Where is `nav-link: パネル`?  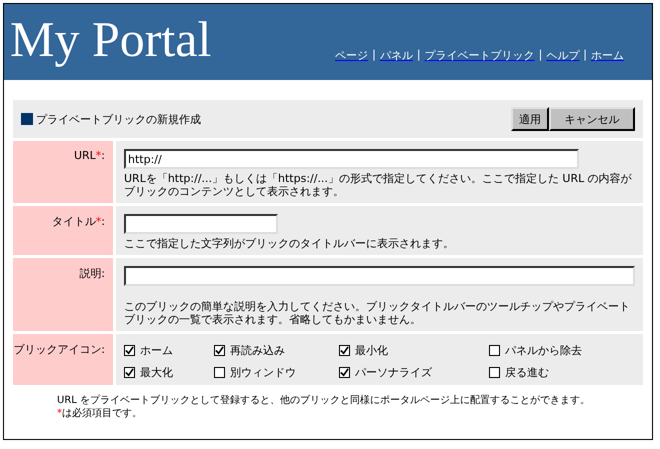
nav-link: パネル is located at coordinates (396, 55).